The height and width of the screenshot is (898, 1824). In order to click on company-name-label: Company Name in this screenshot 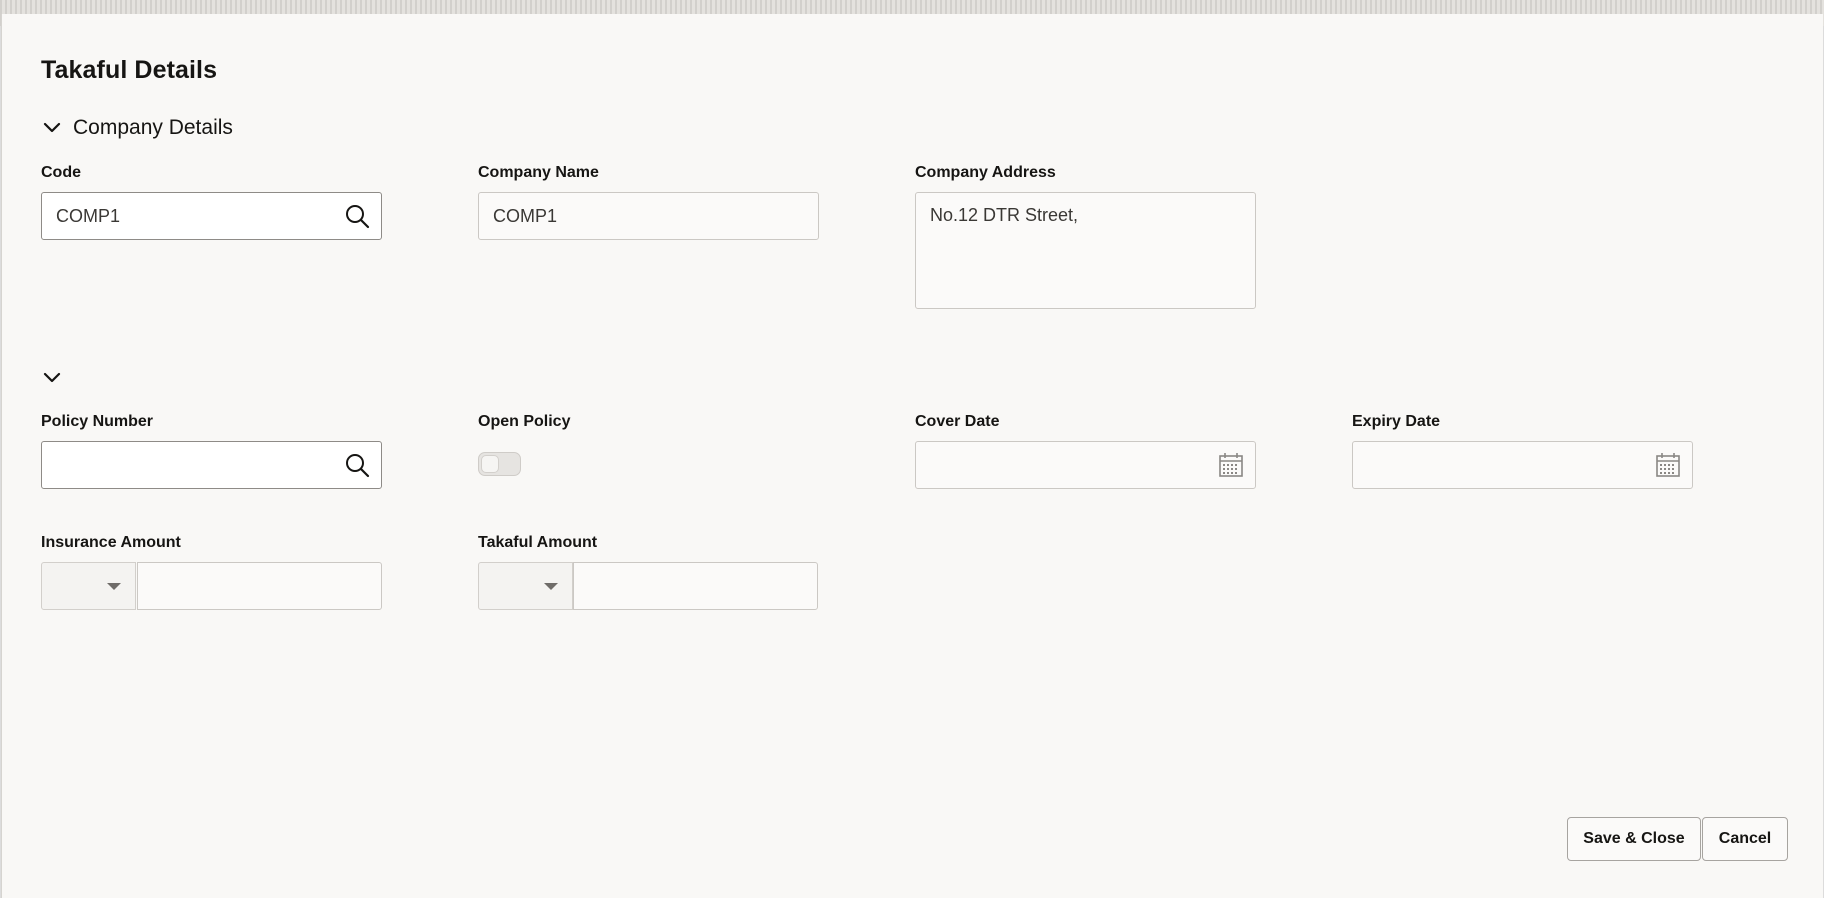, I will do `click(538, 172)`.